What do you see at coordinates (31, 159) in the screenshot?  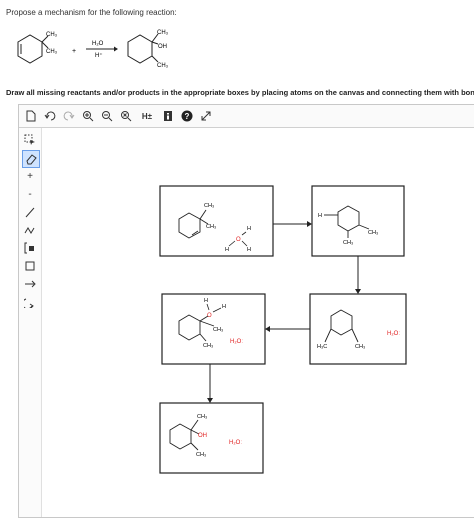 I see `eraser-tool-icon` at bounding box center [31, 159].